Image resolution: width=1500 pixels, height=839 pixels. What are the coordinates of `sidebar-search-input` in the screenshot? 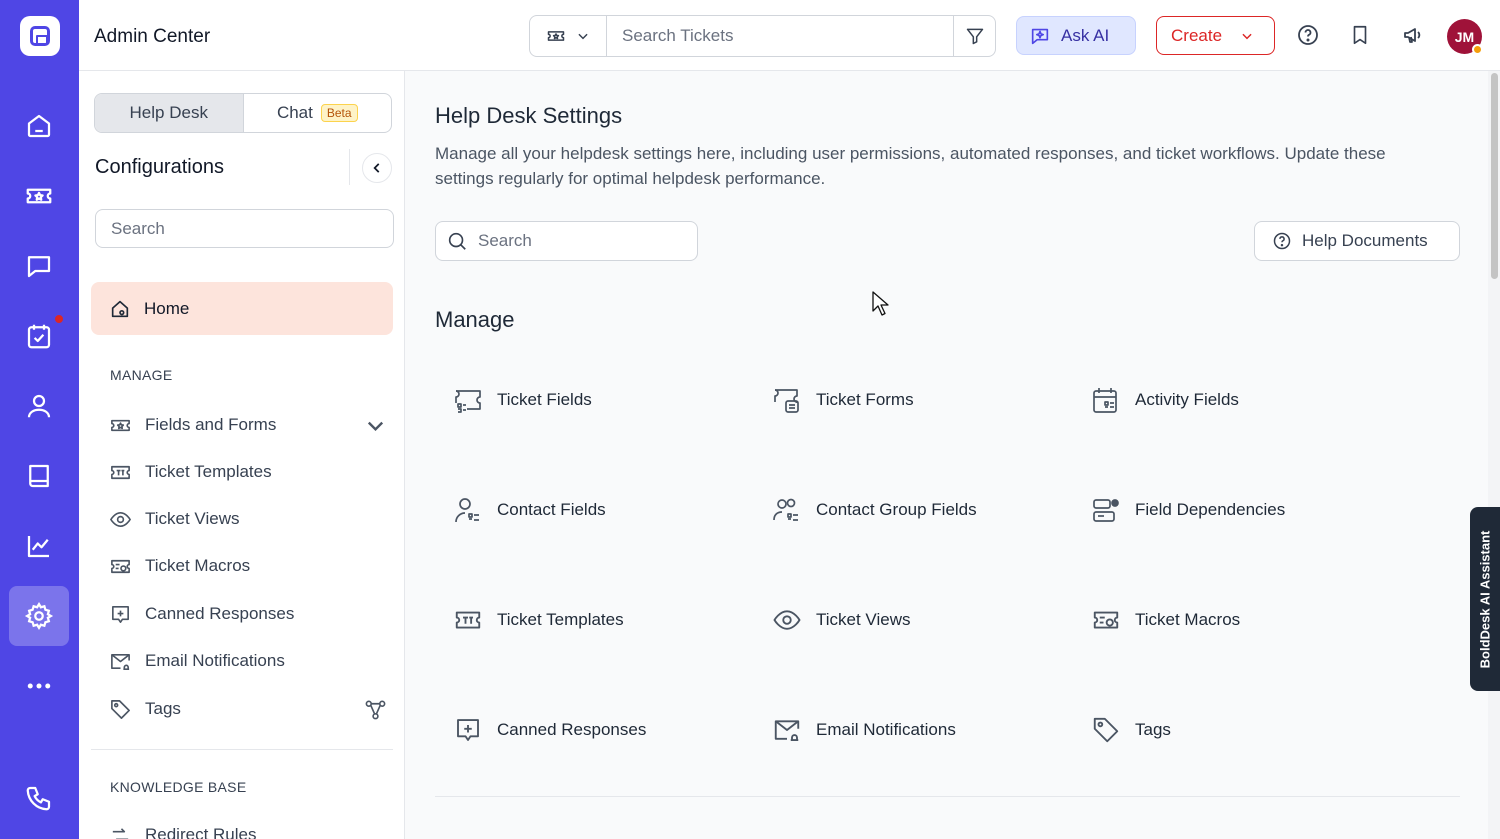 It's located at (244, 228).